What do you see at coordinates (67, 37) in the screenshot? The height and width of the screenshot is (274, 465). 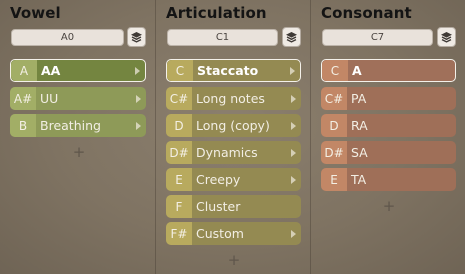 I see `vowel-key-selector: A0` at bounding box center [67, 37].